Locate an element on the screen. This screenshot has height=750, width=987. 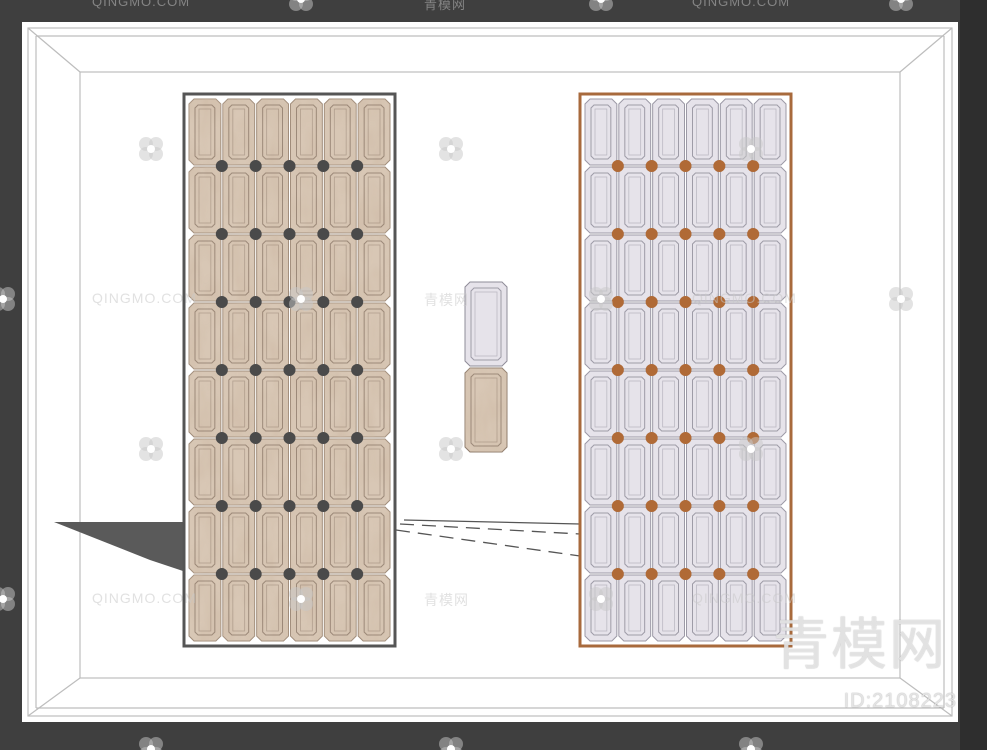
watermark-brand-large: 青模网 is located at coordinates (860, 645).